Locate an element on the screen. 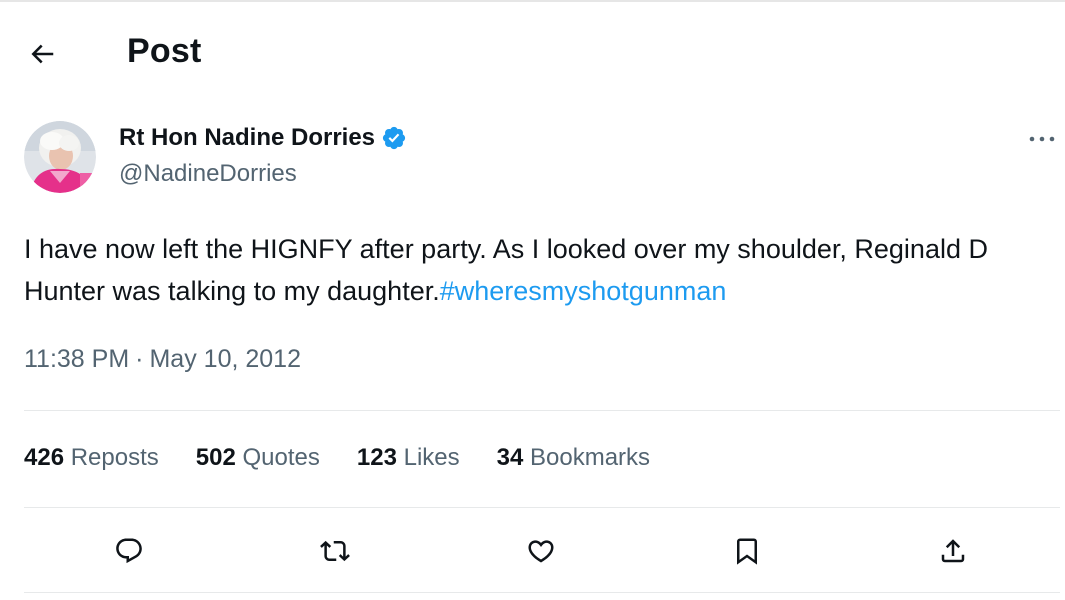  tweet-date: May 10, 2012 is located at coordinates (225, 359).